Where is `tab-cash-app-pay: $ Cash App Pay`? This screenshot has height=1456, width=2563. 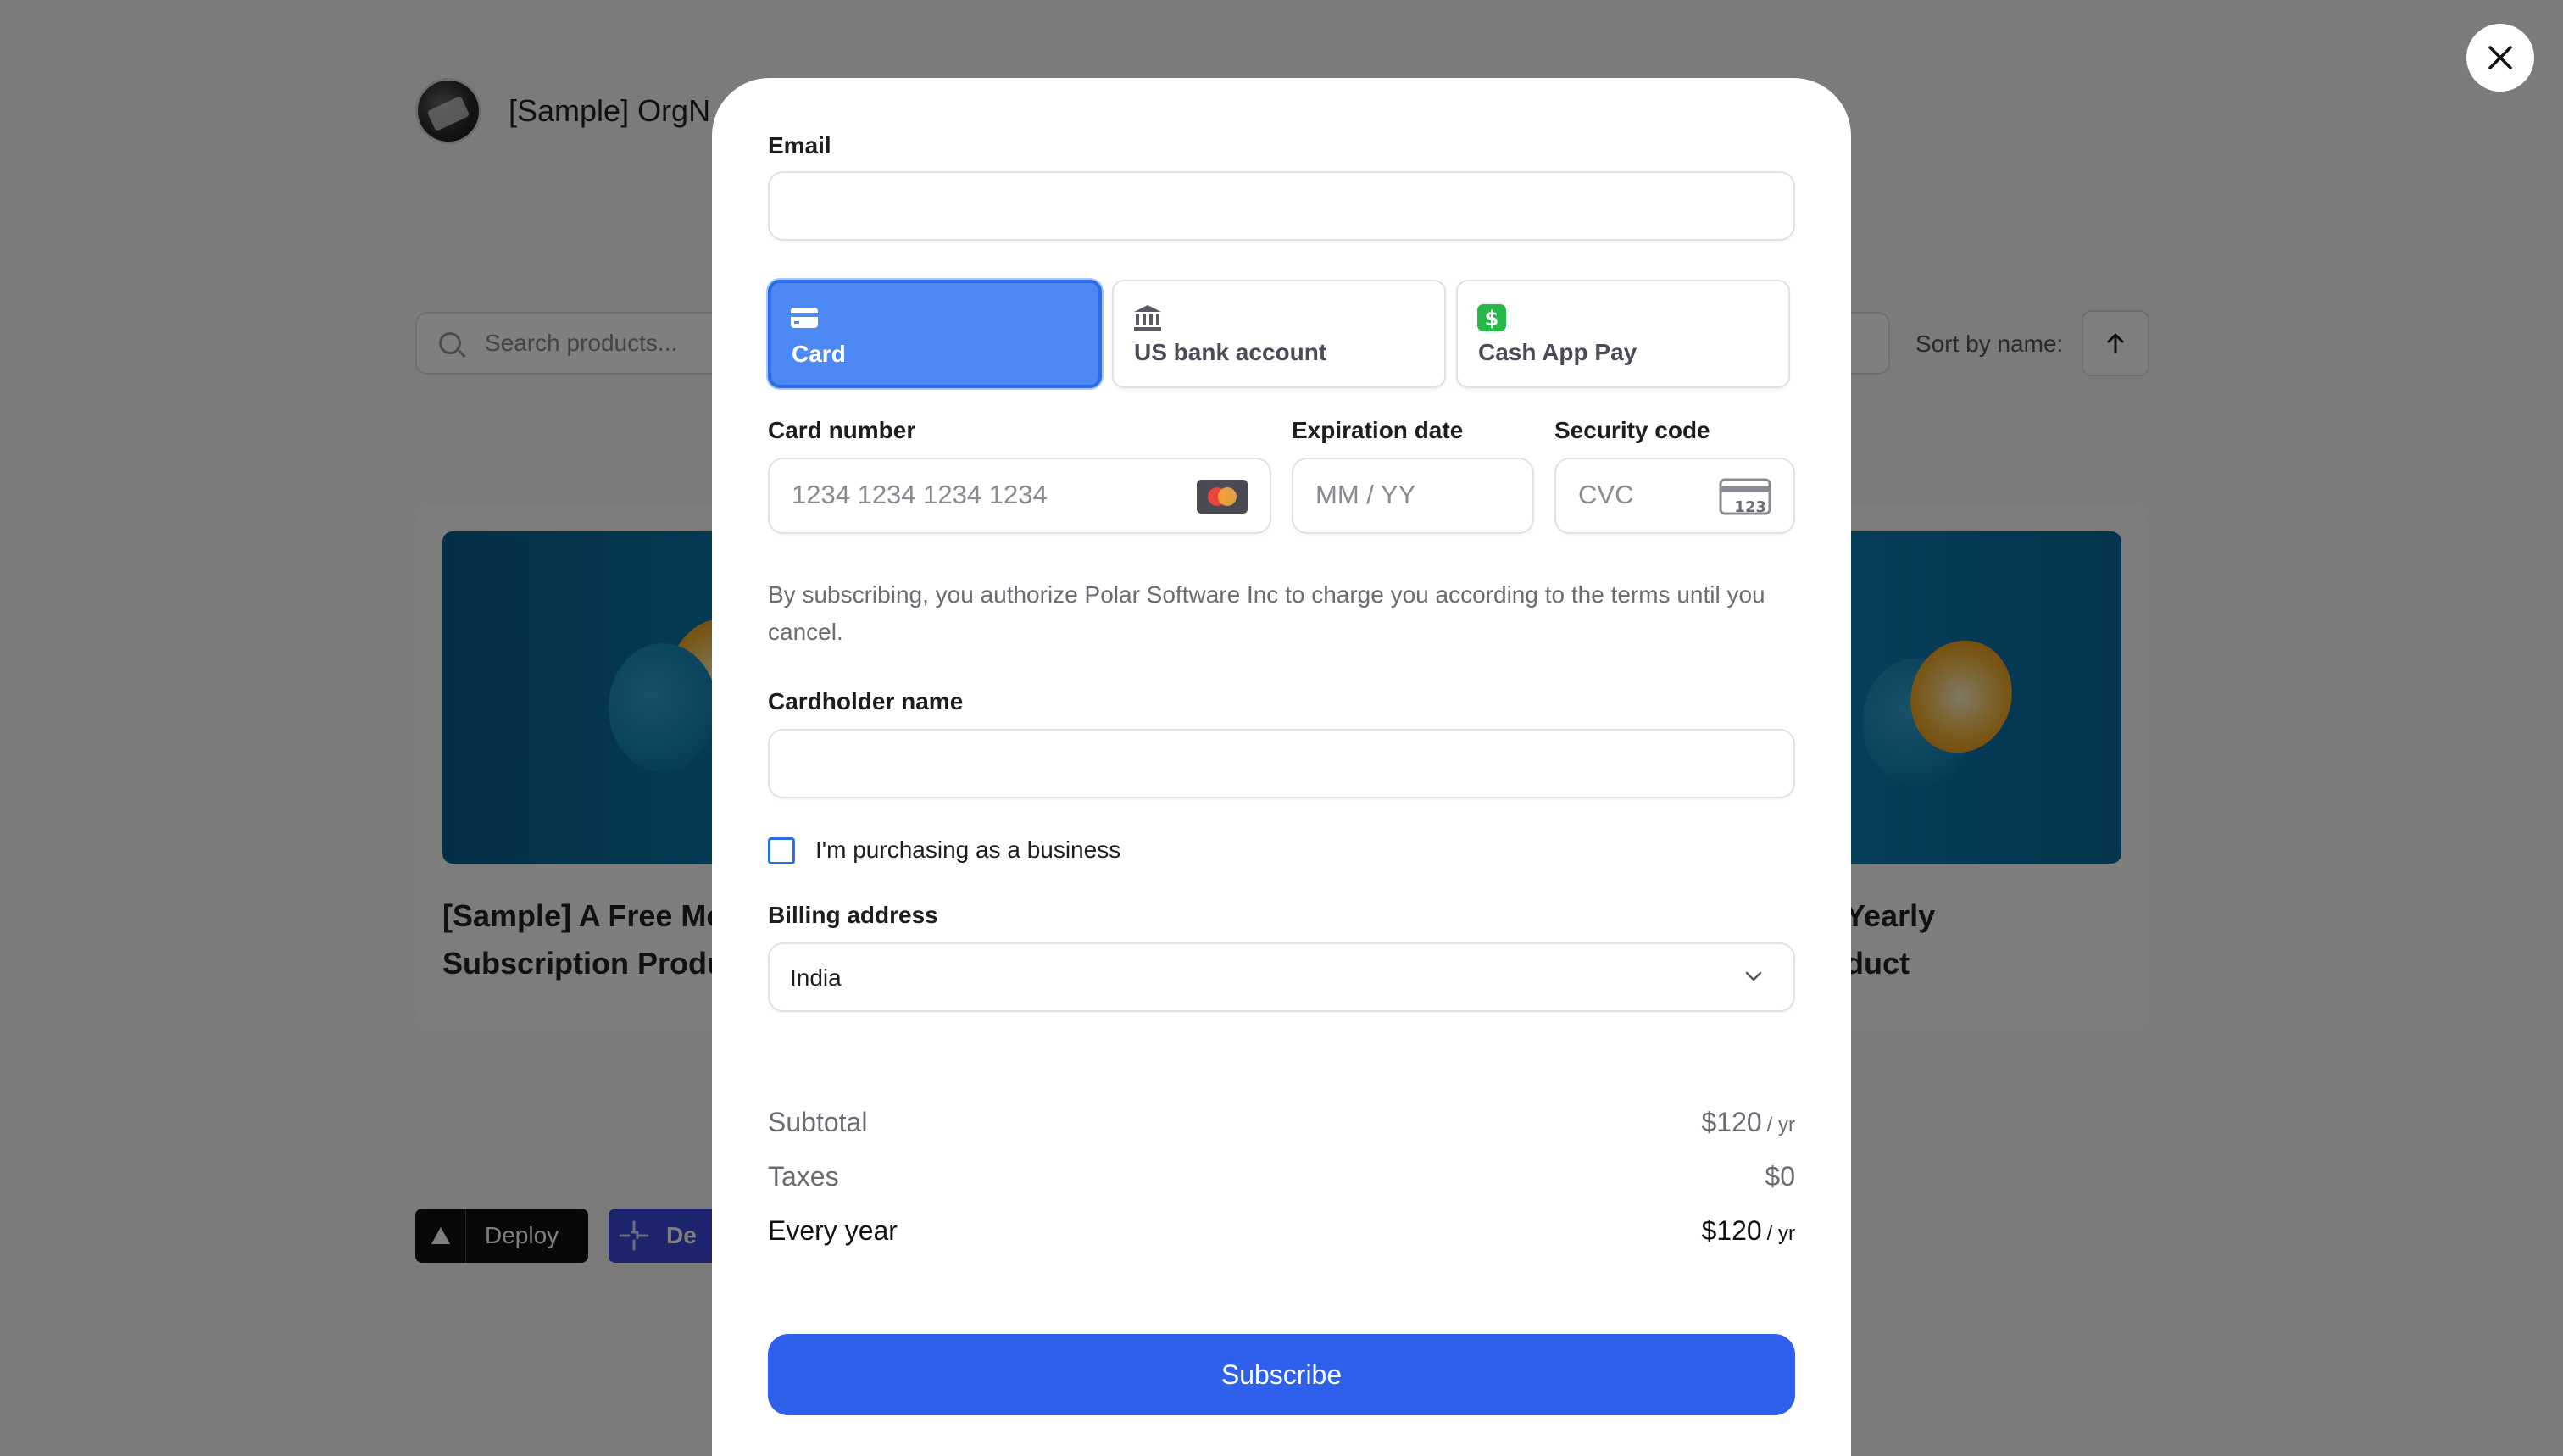 tab-cash-app-pay: $ Cash App Pay is located at coordinates (1623, 334).